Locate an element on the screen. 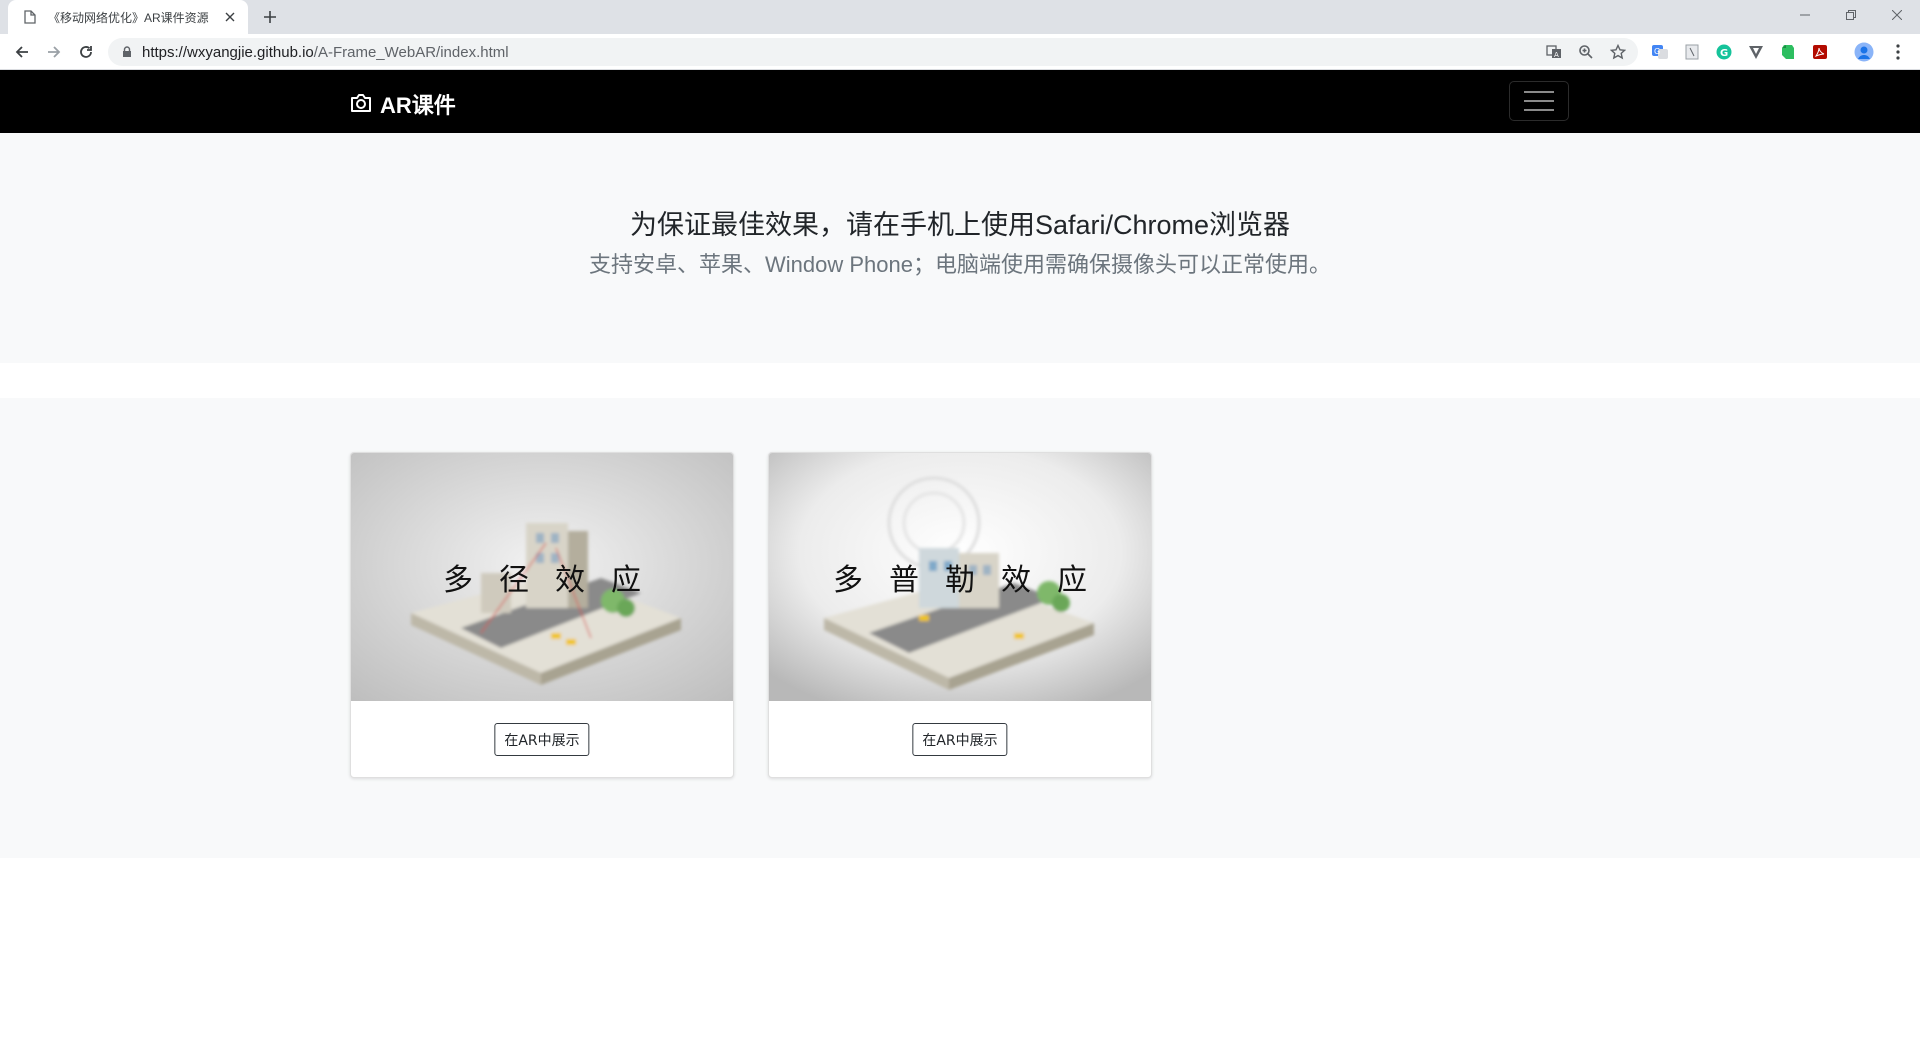 This screenshot has height=1040, width=1920. window-close-button is located at coordinates (1897, 15).